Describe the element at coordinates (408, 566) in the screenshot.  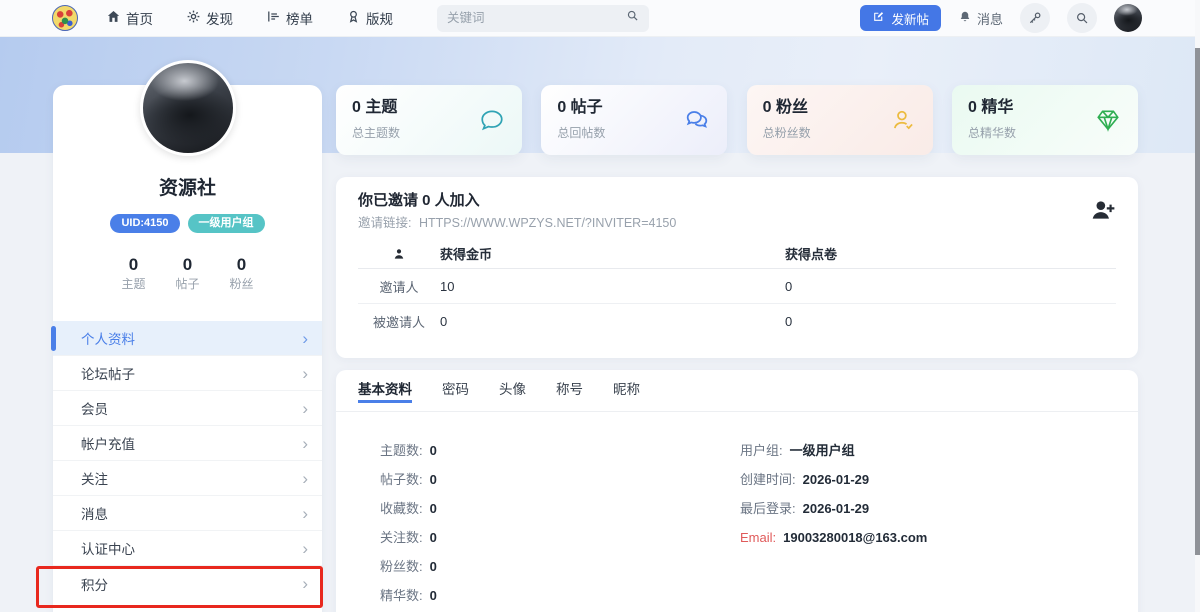
I see `field-fans-count: 粉丝数: 0` at that location.